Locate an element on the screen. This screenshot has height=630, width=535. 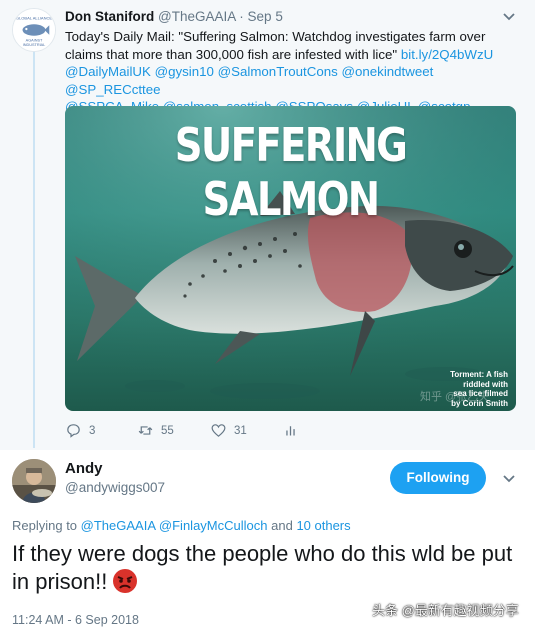
avatar: GLOBAL ALLIANCE AGAINST INDUSTRIAL is located at coordinates (34, 30).